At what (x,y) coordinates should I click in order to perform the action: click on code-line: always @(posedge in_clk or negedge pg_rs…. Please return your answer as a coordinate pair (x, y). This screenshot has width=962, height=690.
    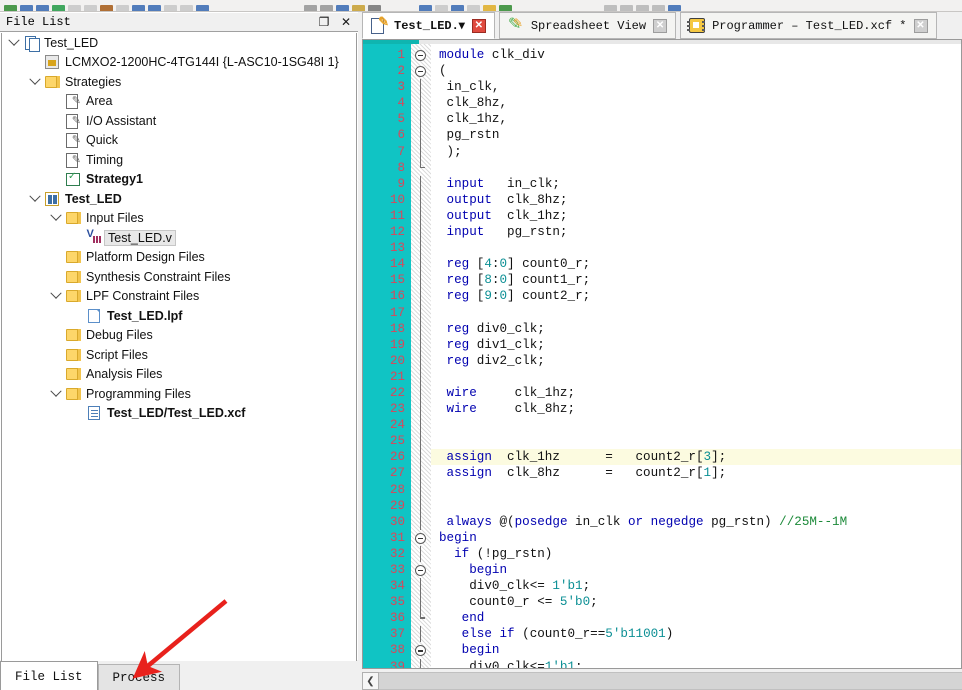
    Looking at the image, I should click on (696, 522).